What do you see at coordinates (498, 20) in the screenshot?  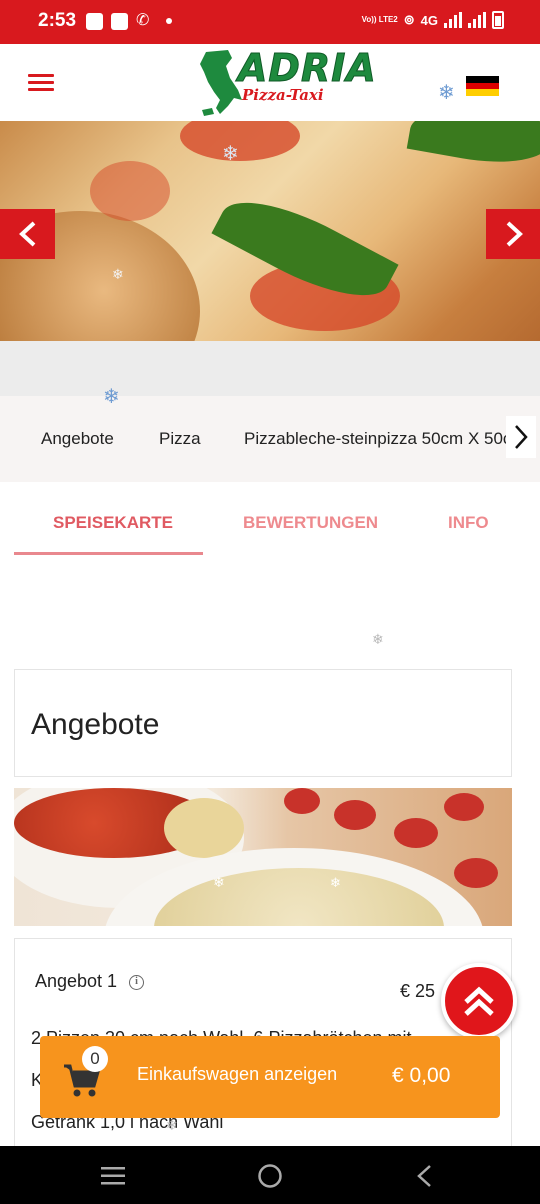 I see `battery-icon` at bounding box center [498, 20].